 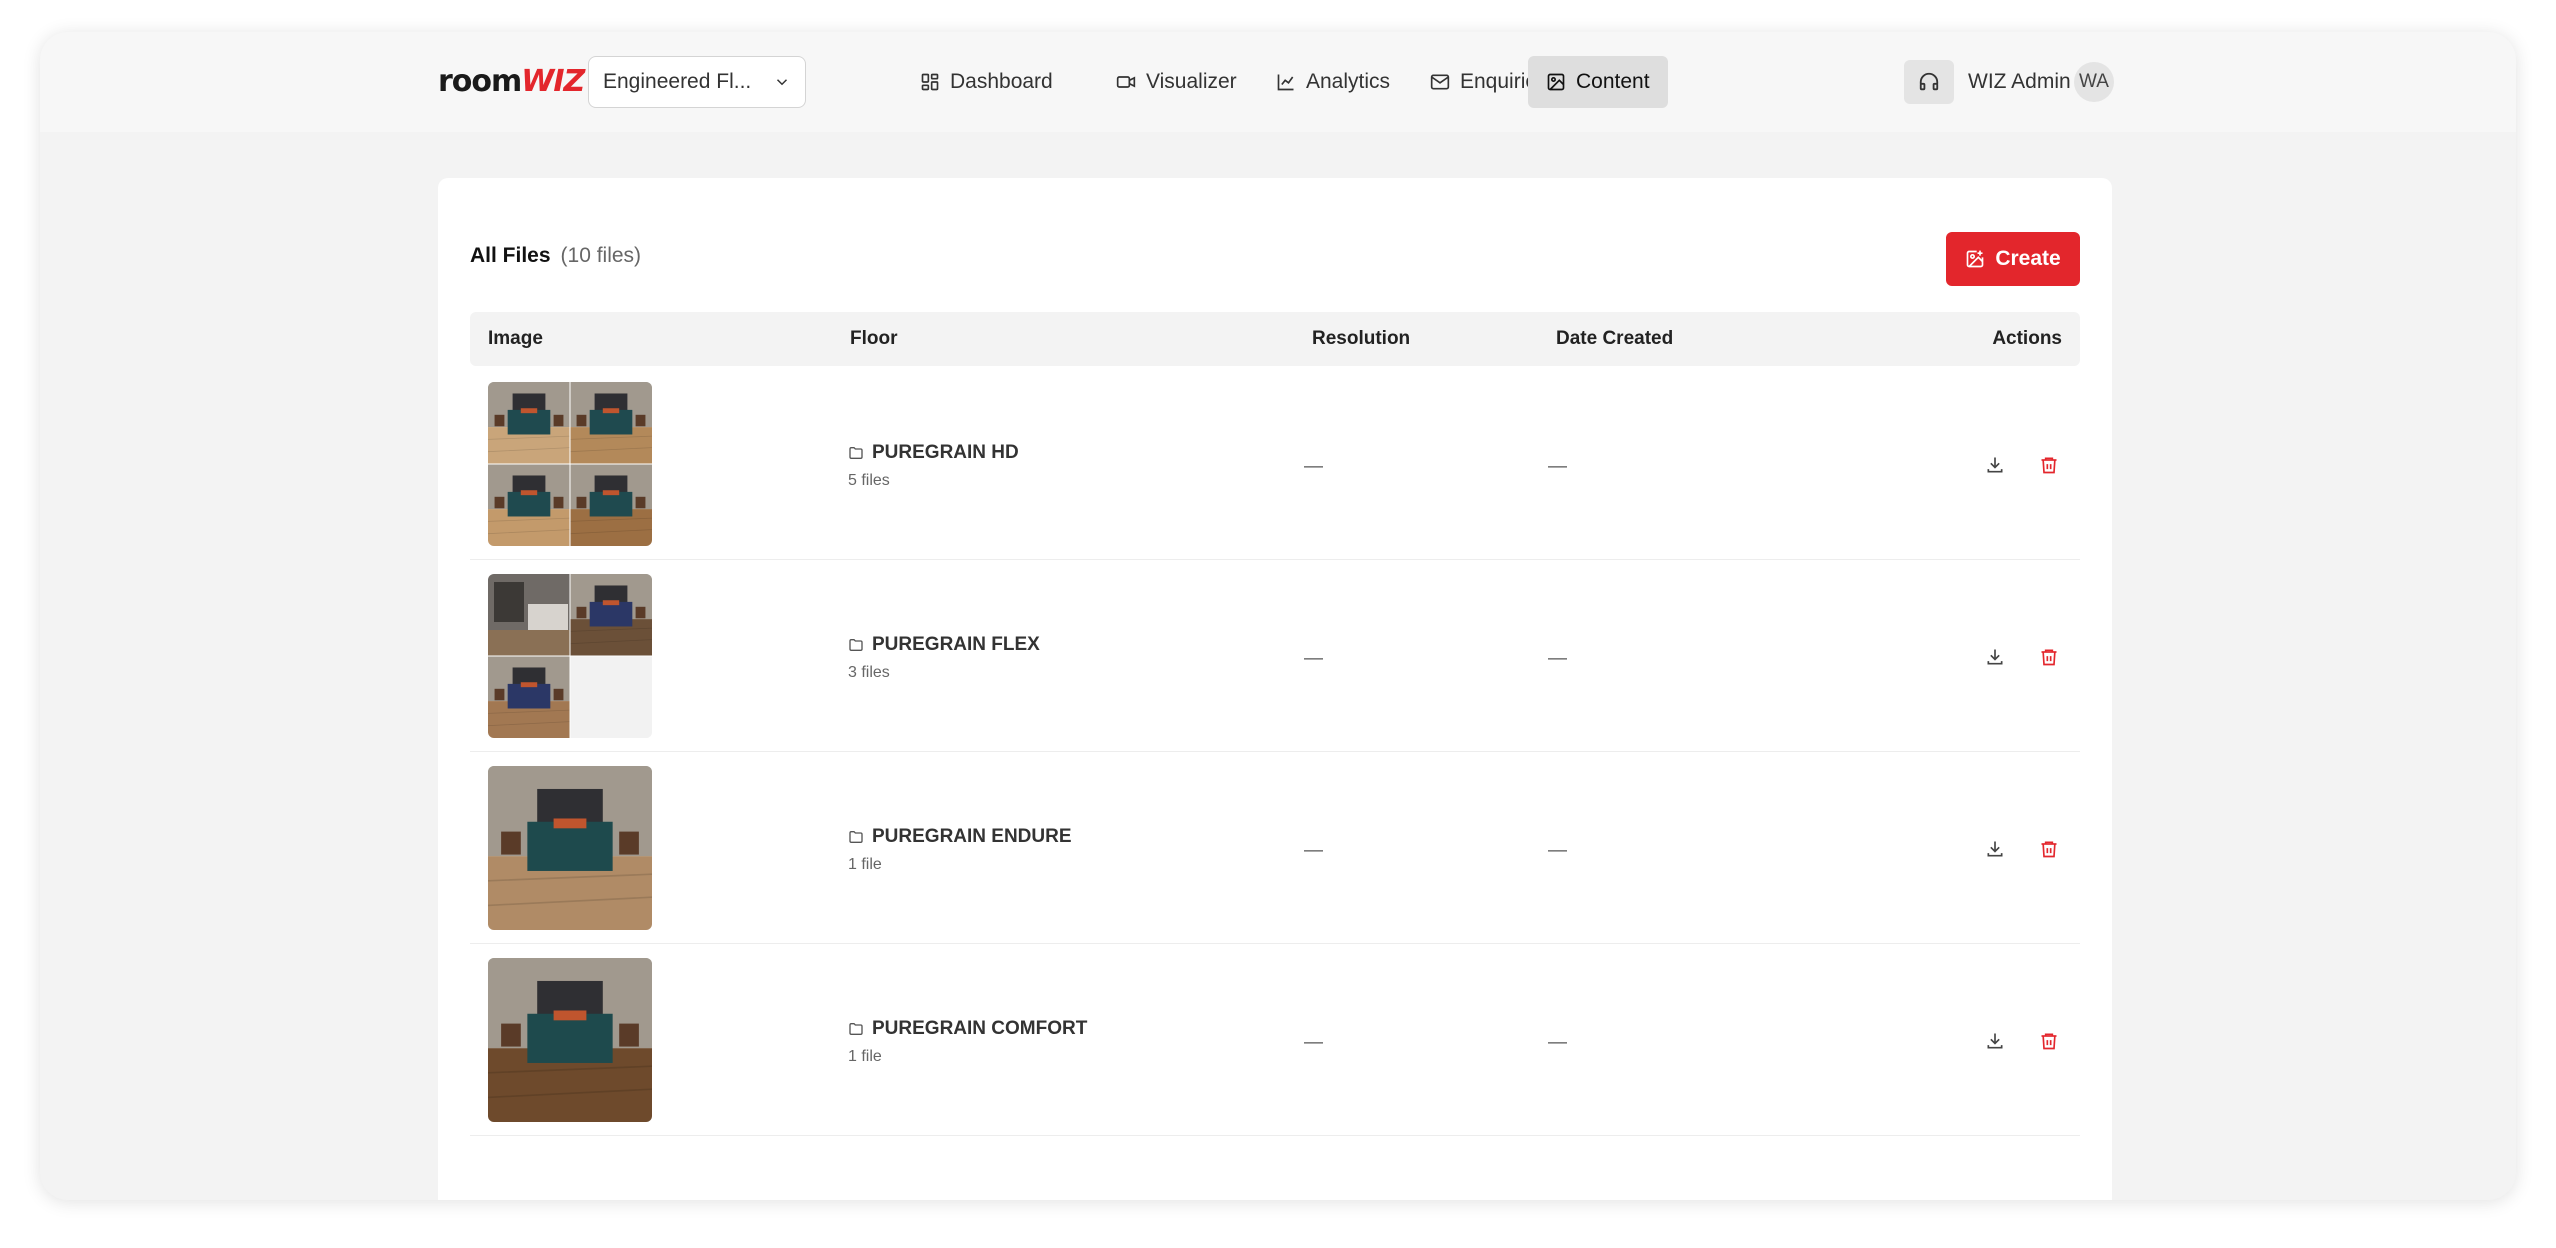 What do you see at coordinates (1275, 1040) in the screenshot?
I see `table-row: PUREGRAIN COMFORT 1 file — —` at bounding box center [1275, 1040].